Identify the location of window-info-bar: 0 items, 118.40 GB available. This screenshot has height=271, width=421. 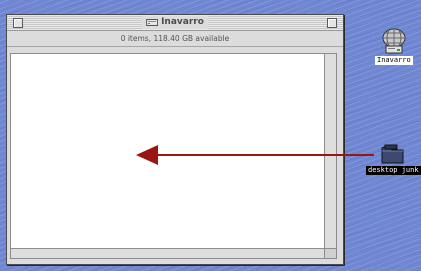
(175, 39).